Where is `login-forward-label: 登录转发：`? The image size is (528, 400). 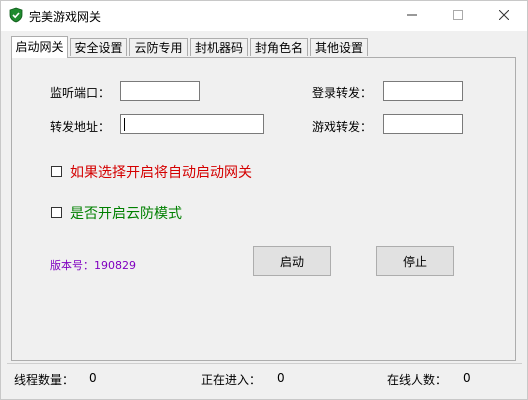
login-forward-label: 登录转发： is located at coordinates (342, 93).